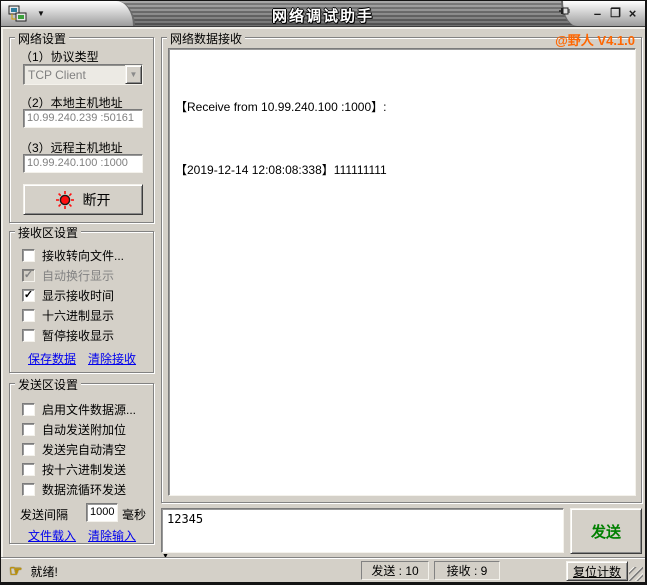 This screenshot has height=585, width=647. Describe the element at coordinates (48, 232) in the screenshot. I see `receive-settings-title: 接收区设置` at that location.